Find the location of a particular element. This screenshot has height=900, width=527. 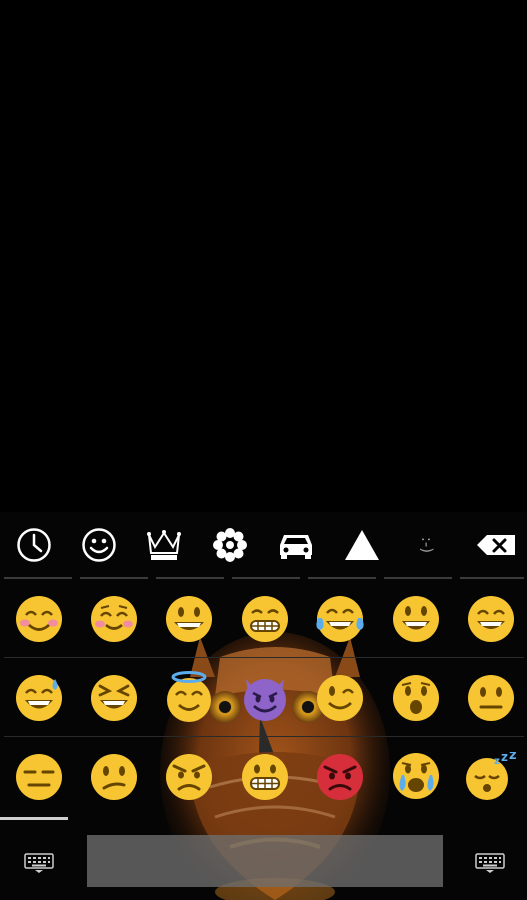

emoji-angry is located at coordinates (189, 777).